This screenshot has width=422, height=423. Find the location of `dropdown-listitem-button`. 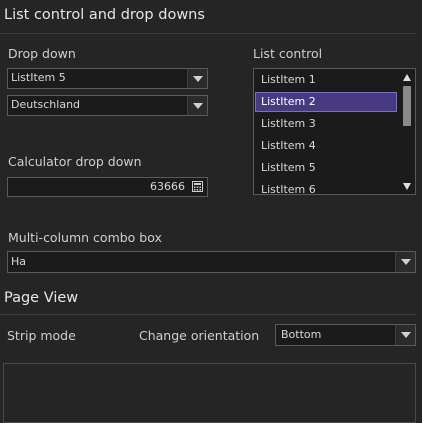

dropdown-listitem-button is located at coordinates (197, 78).